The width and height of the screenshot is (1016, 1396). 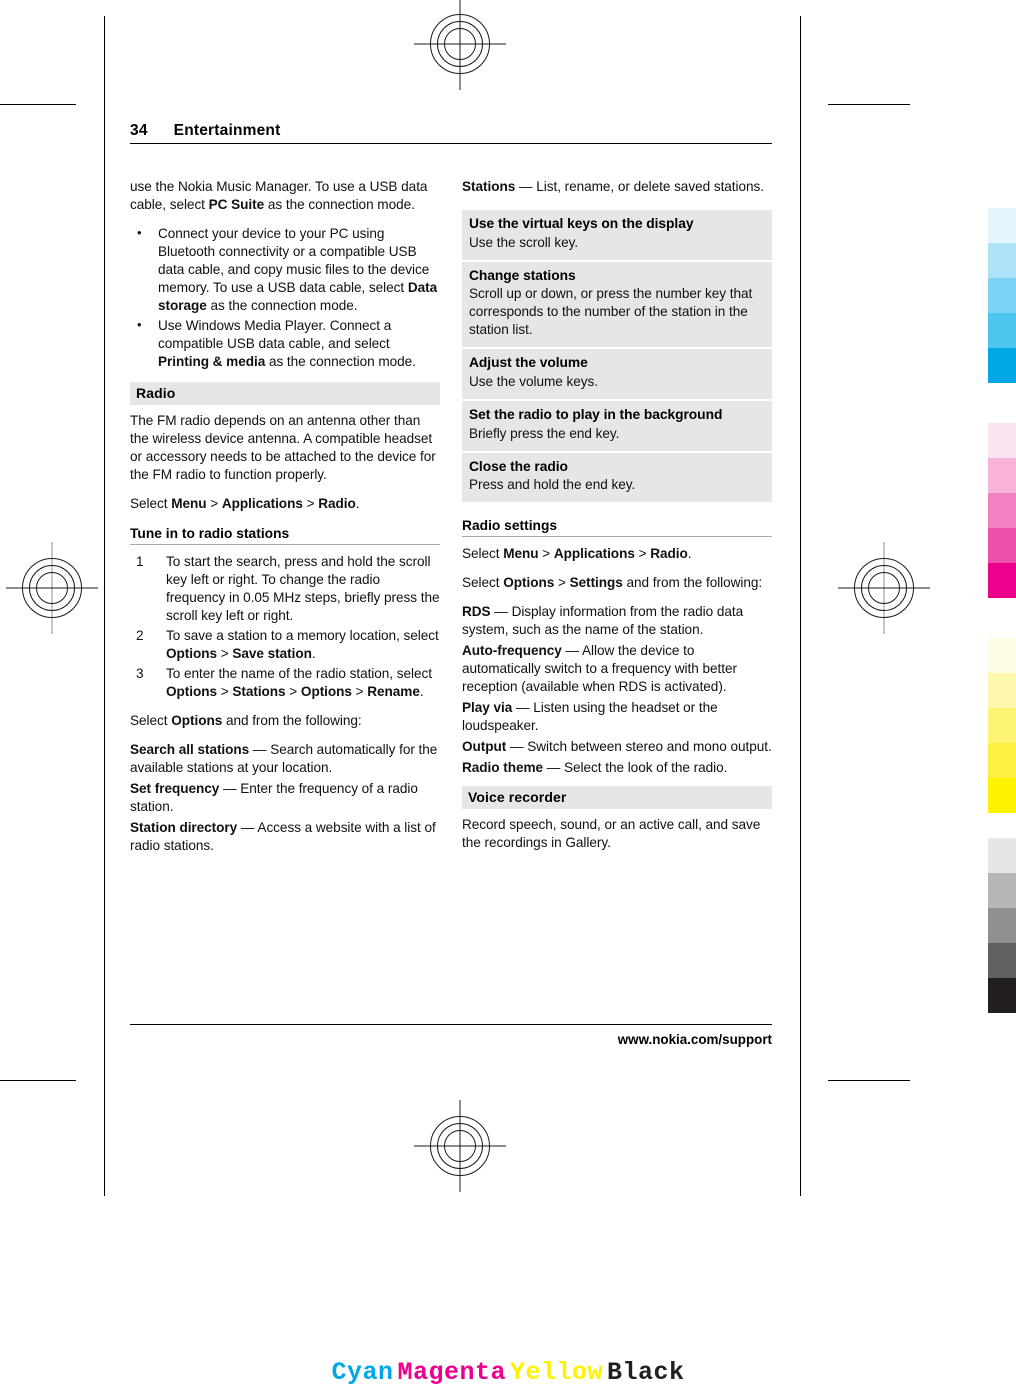 I want to click on step-bold: Rename, so click(x=393, y=691).